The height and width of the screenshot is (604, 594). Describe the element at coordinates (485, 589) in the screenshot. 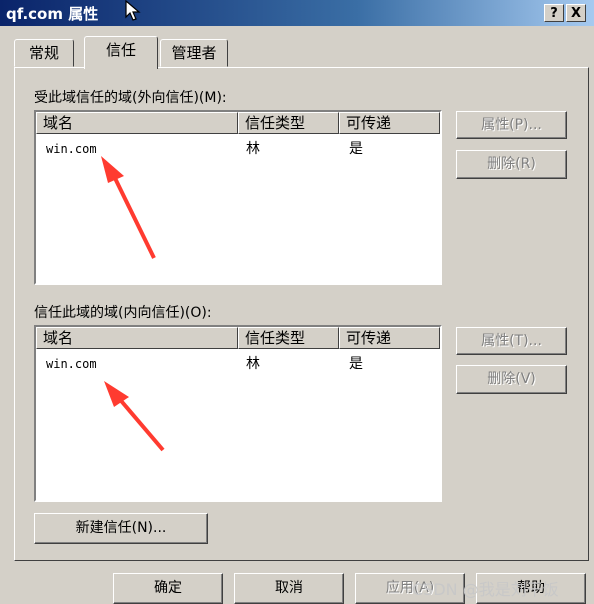

I see `watermark: CSDN @我是刘干饭` at that location.